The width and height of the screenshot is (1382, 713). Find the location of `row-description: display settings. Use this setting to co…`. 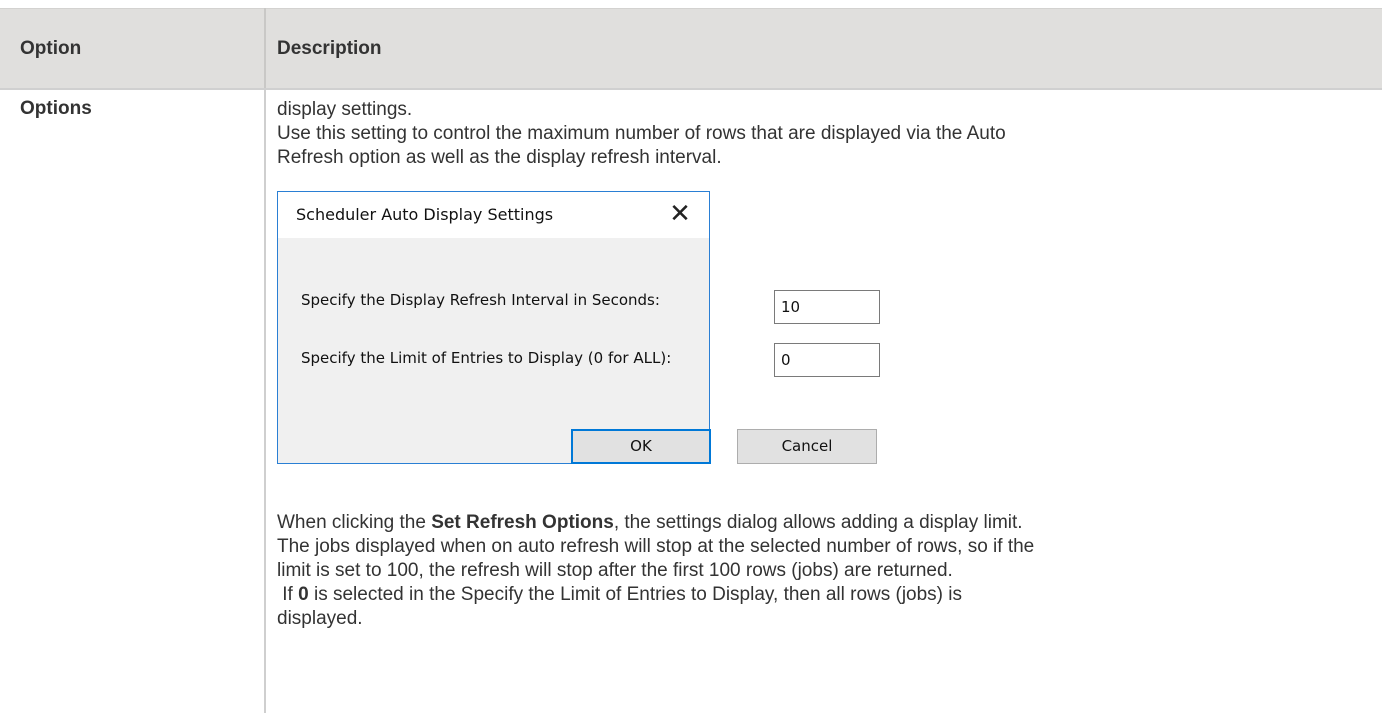

row-description: display settings. Use this setting to co… is located at coordinates (817, 134).